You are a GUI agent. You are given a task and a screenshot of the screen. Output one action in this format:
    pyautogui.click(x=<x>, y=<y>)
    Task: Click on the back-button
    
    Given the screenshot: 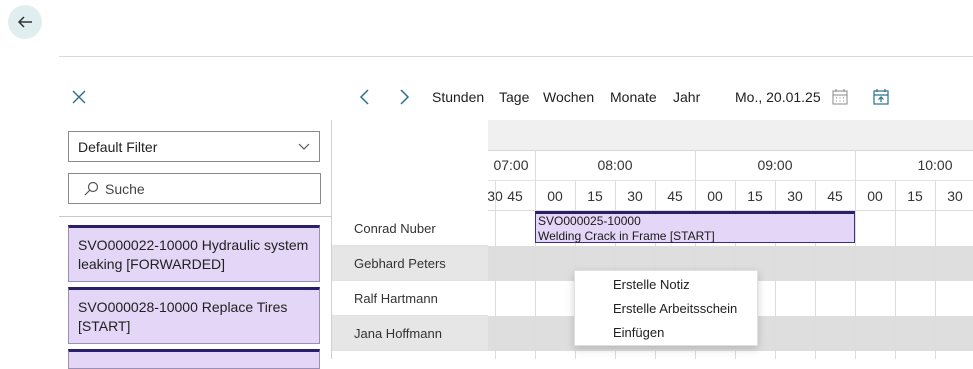 What is the action you would take?
    pyautogui.click(x=25, y=22)
    